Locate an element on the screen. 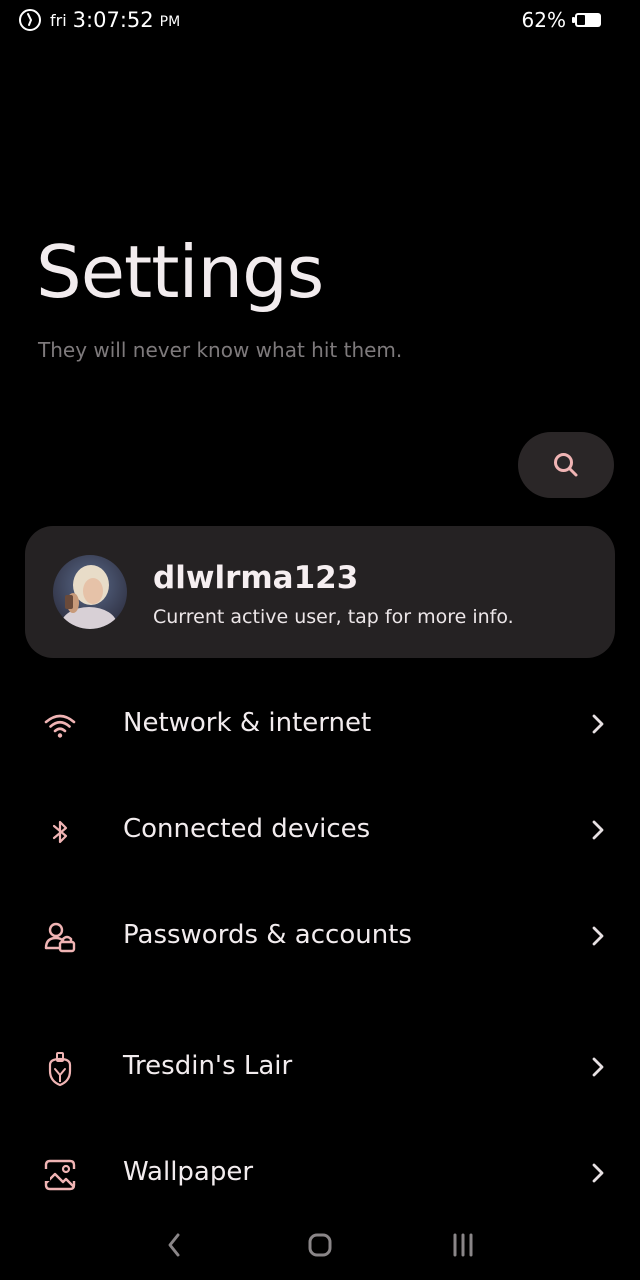  account-icon is located at coordinates (60, 937).